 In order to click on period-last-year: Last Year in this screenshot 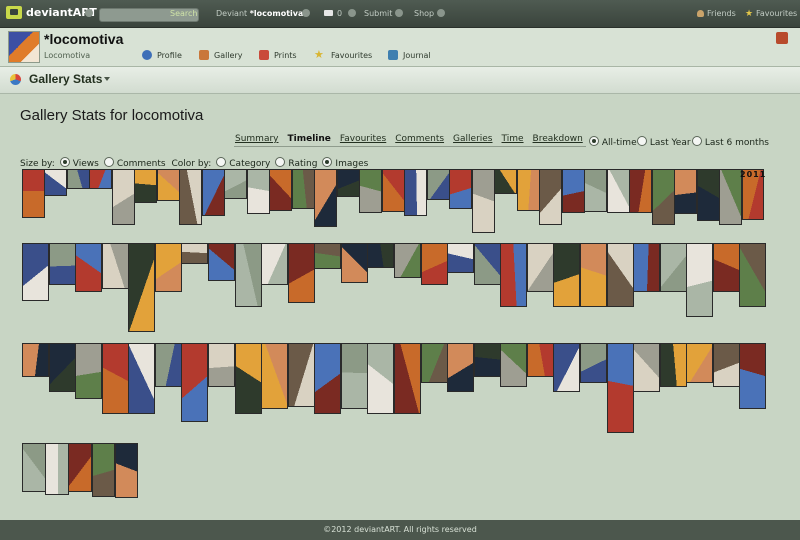, I will do `click(664, 142)`.